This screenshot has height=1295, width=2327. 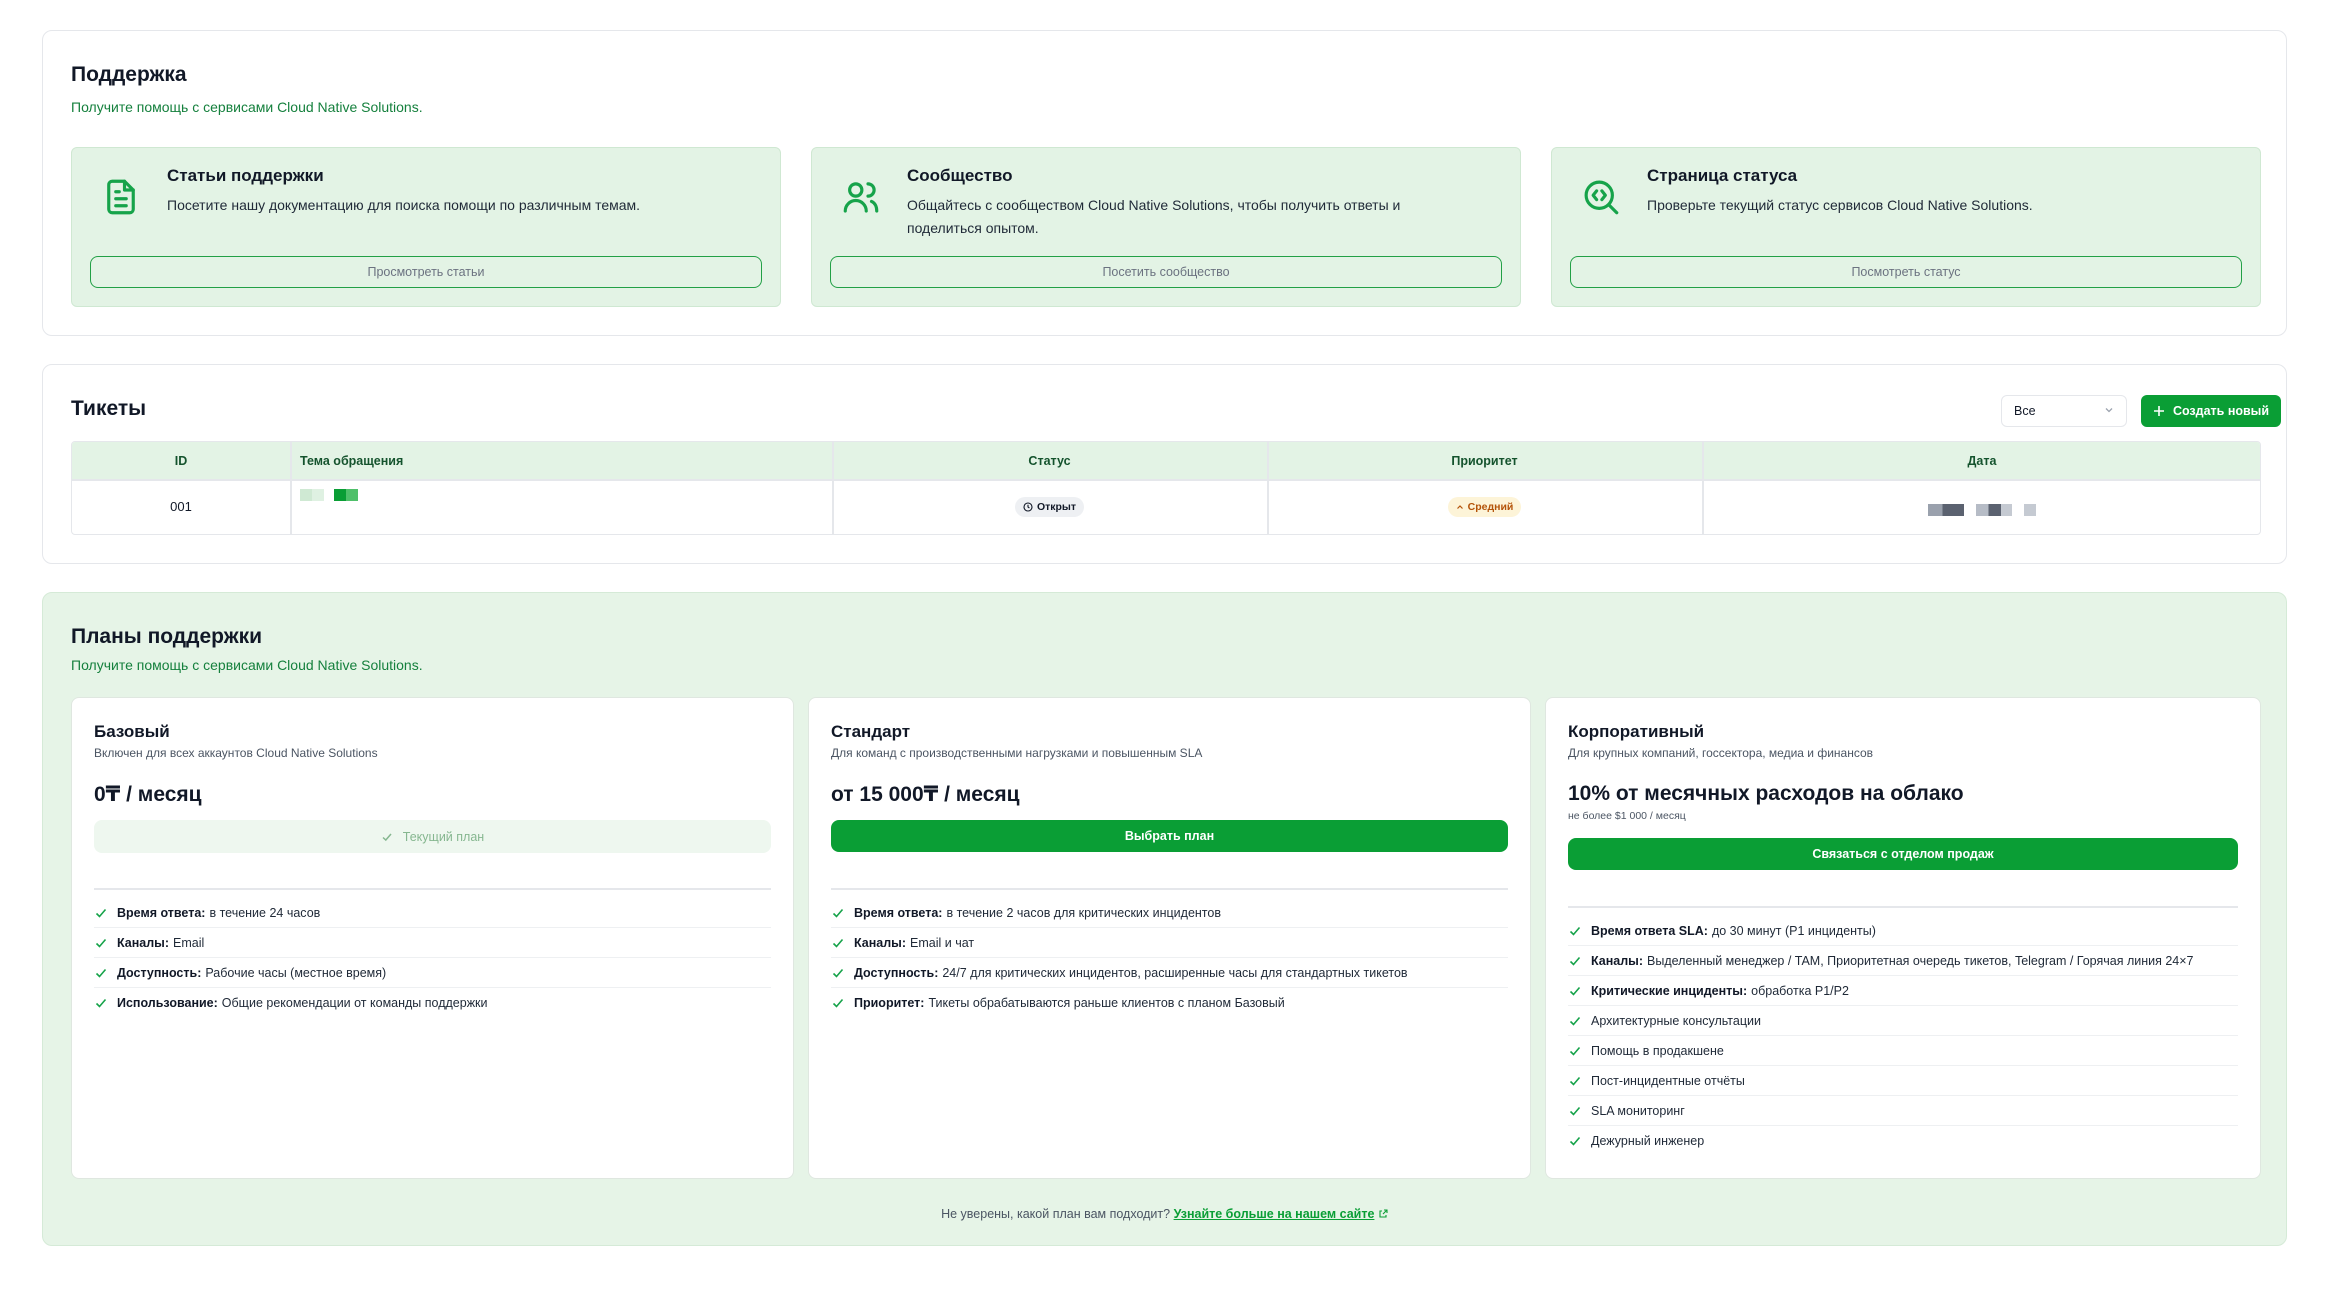 I want to click on column-header-id: ID, so click(x=181, y=460).